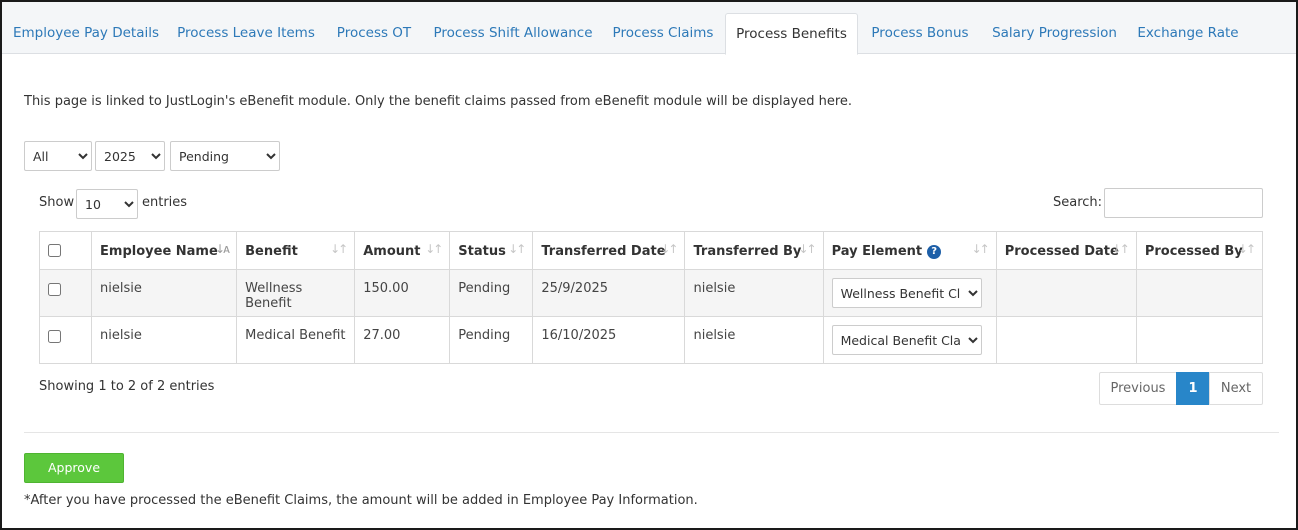 Image resolution: width=1298 pixels, height=530 pixels. Describe the element at coordinates (1193, 388) in the screenshot. I see `page-1-button: 1` at that location.